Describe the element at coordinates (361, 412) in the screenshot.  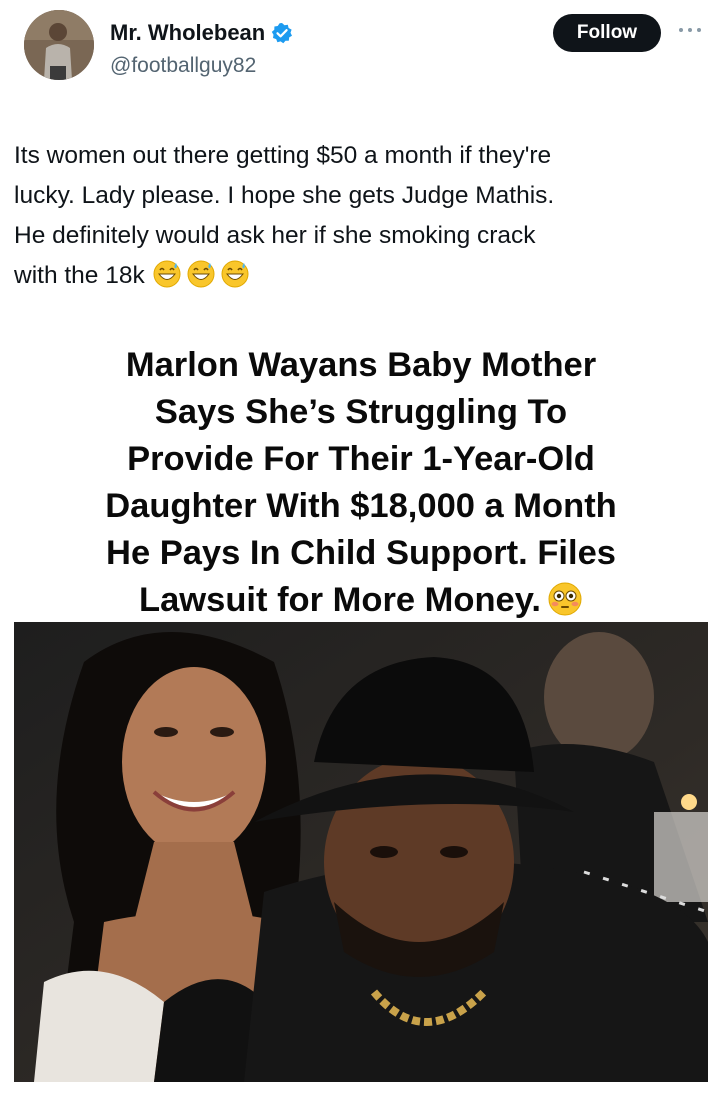
I see `headline-line: Says She’s Struggling To` at that location.